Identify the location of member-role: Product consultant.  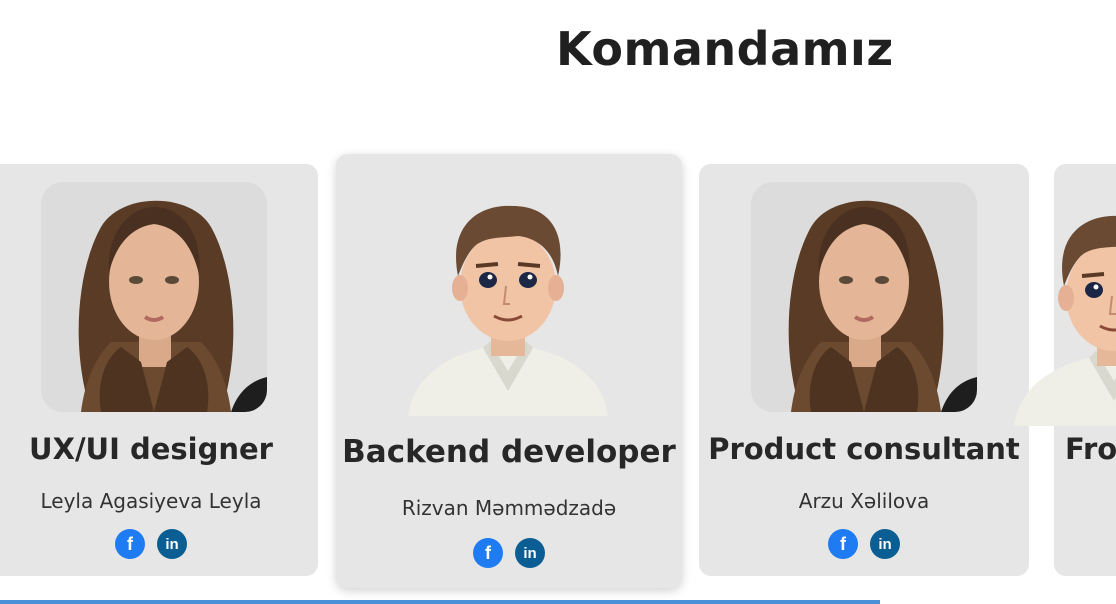
(864, 449).